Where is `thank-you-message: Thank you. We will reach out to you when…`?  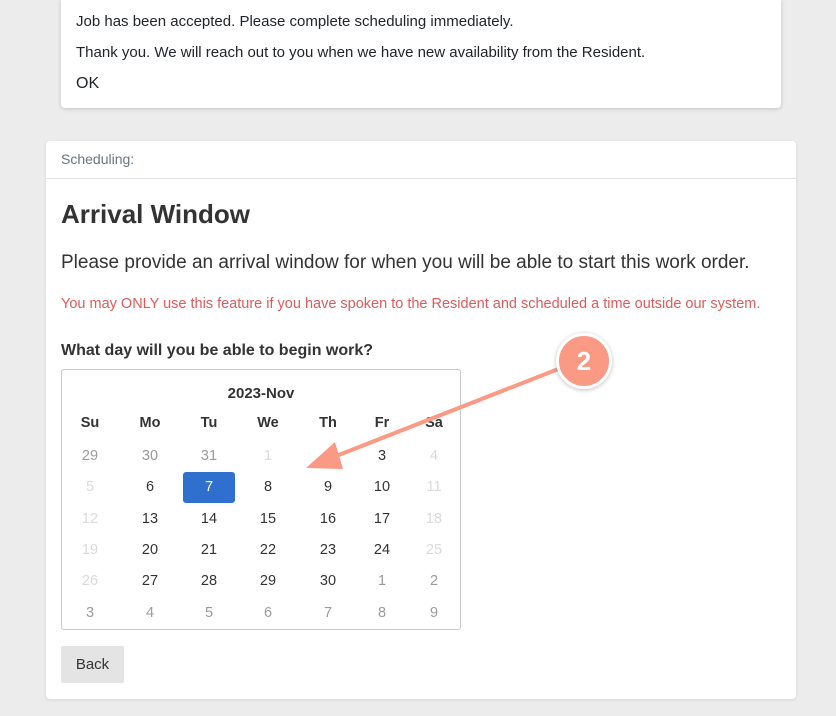
thank-you-message: Thank you. We will reach out to you when… is located at coordinates (361, 52).